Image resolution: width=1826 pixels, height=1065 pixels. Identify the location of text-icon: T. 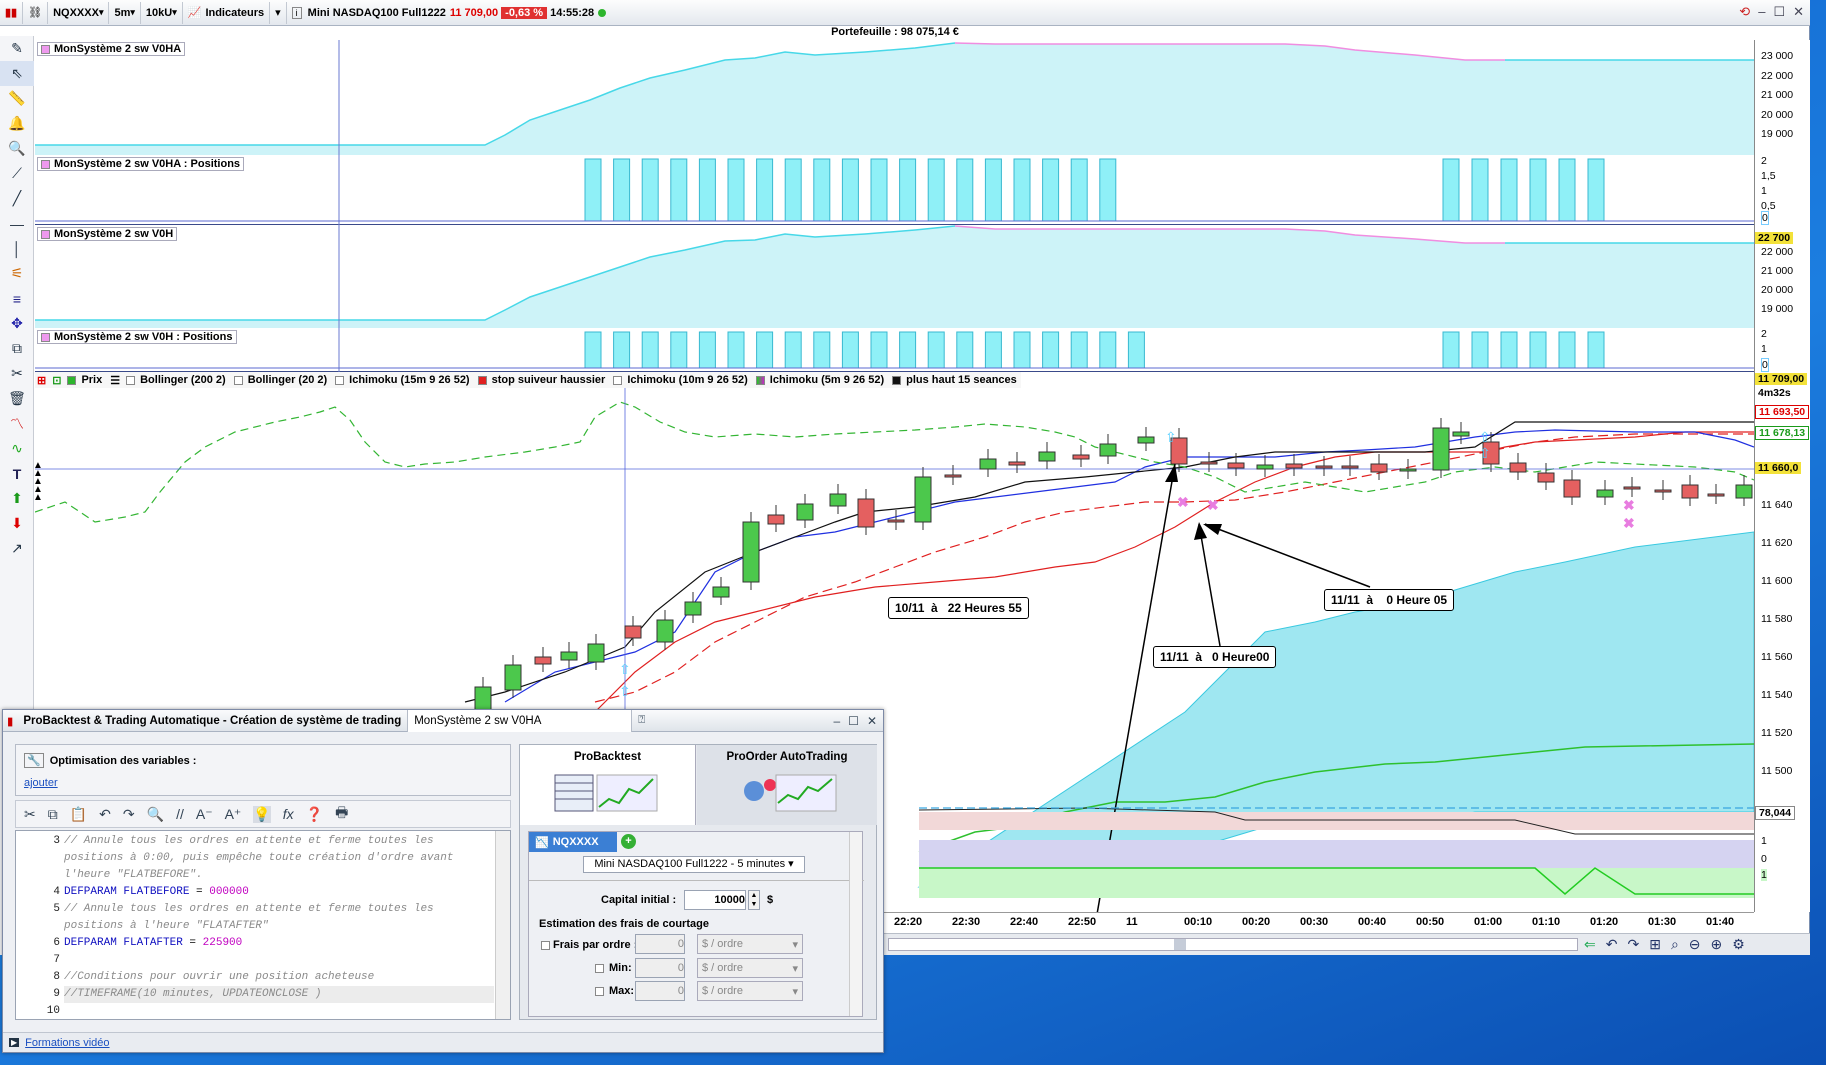
(17, 473).